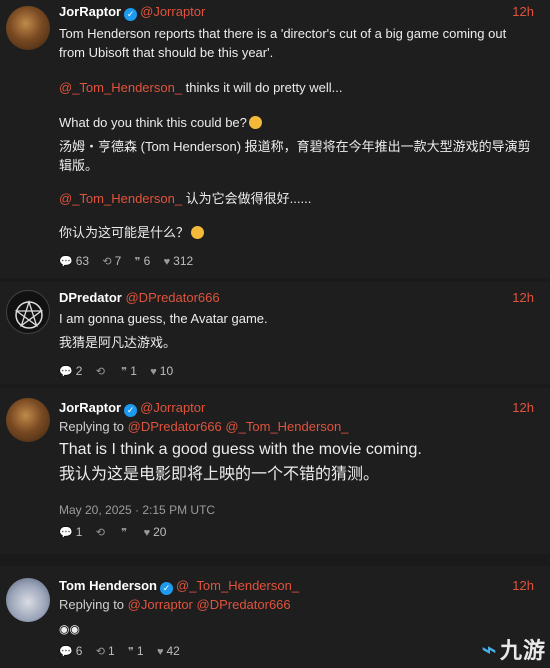  Describe the element at coordinates (118, 261) in the screenshot. I see `repost-count: 7` at that location.